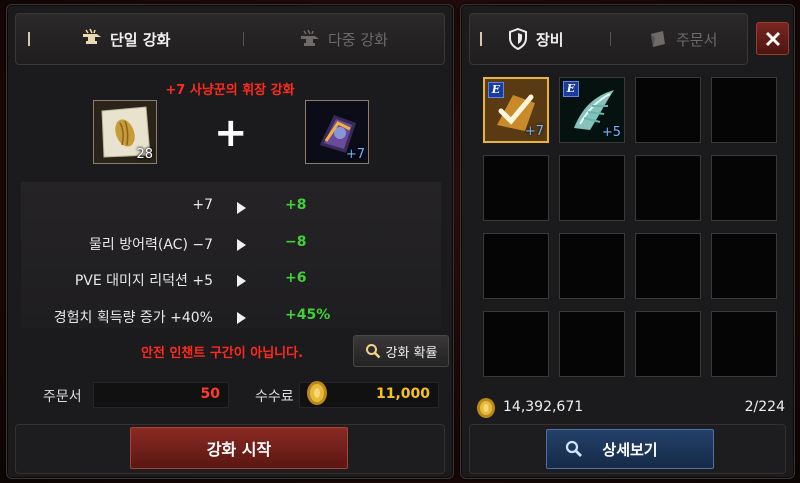 The width and height of the screenshot is (800, 483). Describe the element at coordinates (697, 39) in the screenshot. I see `tab-label: 주문서` at that location.